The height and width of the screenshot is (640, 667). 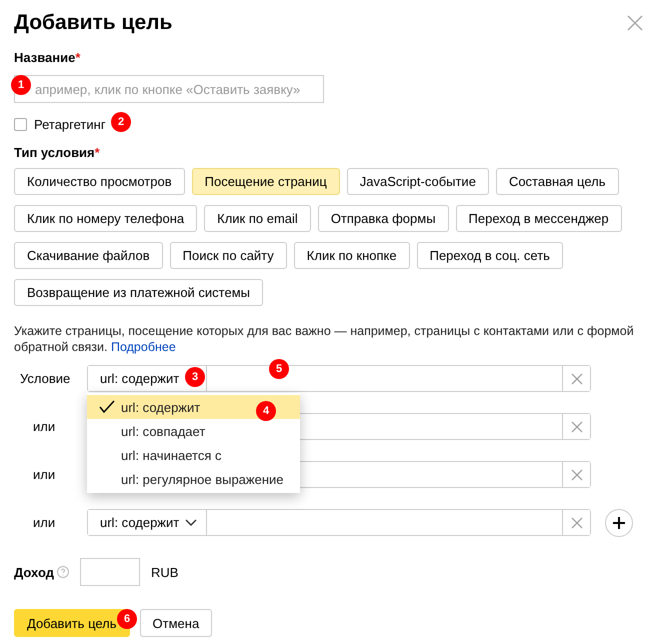 I want to click on number-badge: 6, so click(x=127, y=619).